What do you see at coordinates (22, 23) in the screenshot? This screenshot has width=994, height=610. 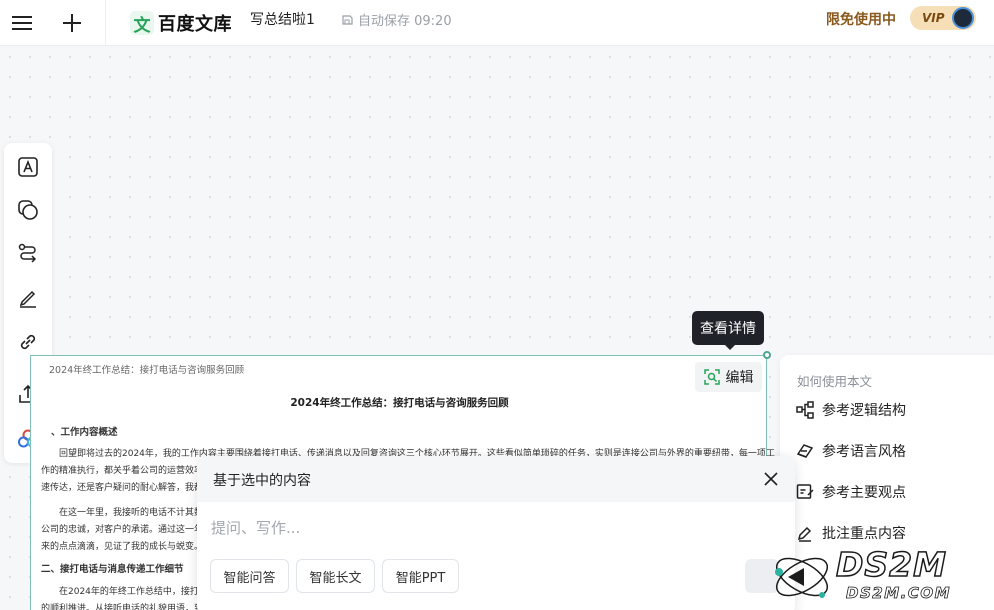 I see `menu-icon` at bounding box center [22, 23].